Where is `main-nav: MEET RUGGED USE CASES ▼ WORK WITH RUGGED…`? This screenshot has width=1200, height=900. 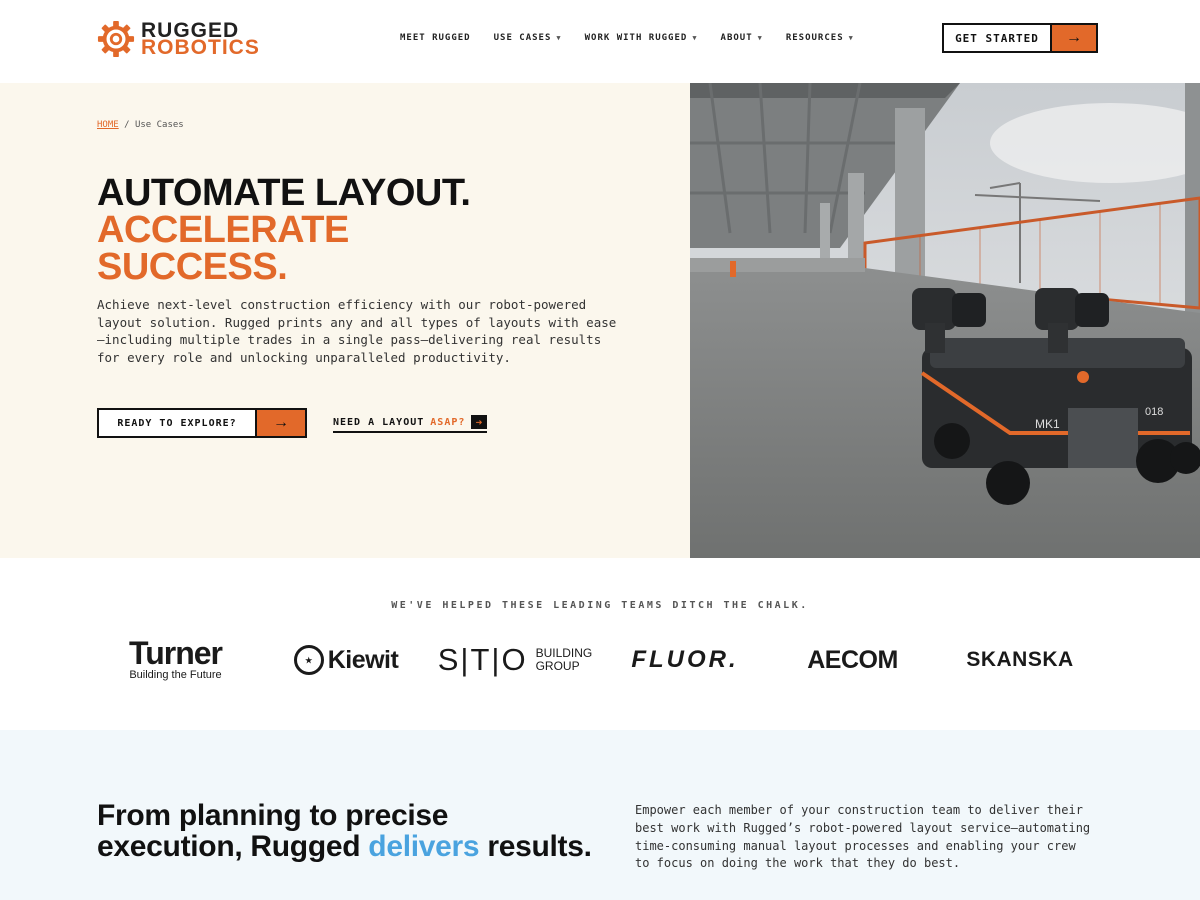
main-nav: MEET RUGGED USE CASES ▼ WORK WITH RUGGED… is located at coordinates (638, 38).